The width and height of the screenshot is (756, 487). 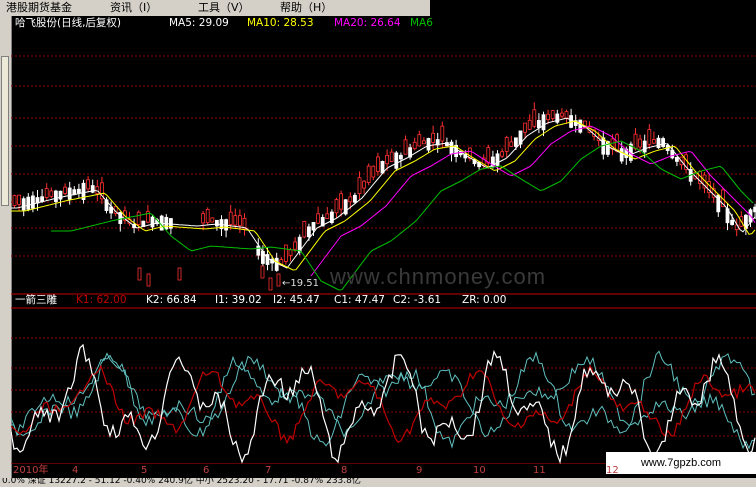 I want to click on low-price-marker: ←19.51, so click(x=301, y=283).